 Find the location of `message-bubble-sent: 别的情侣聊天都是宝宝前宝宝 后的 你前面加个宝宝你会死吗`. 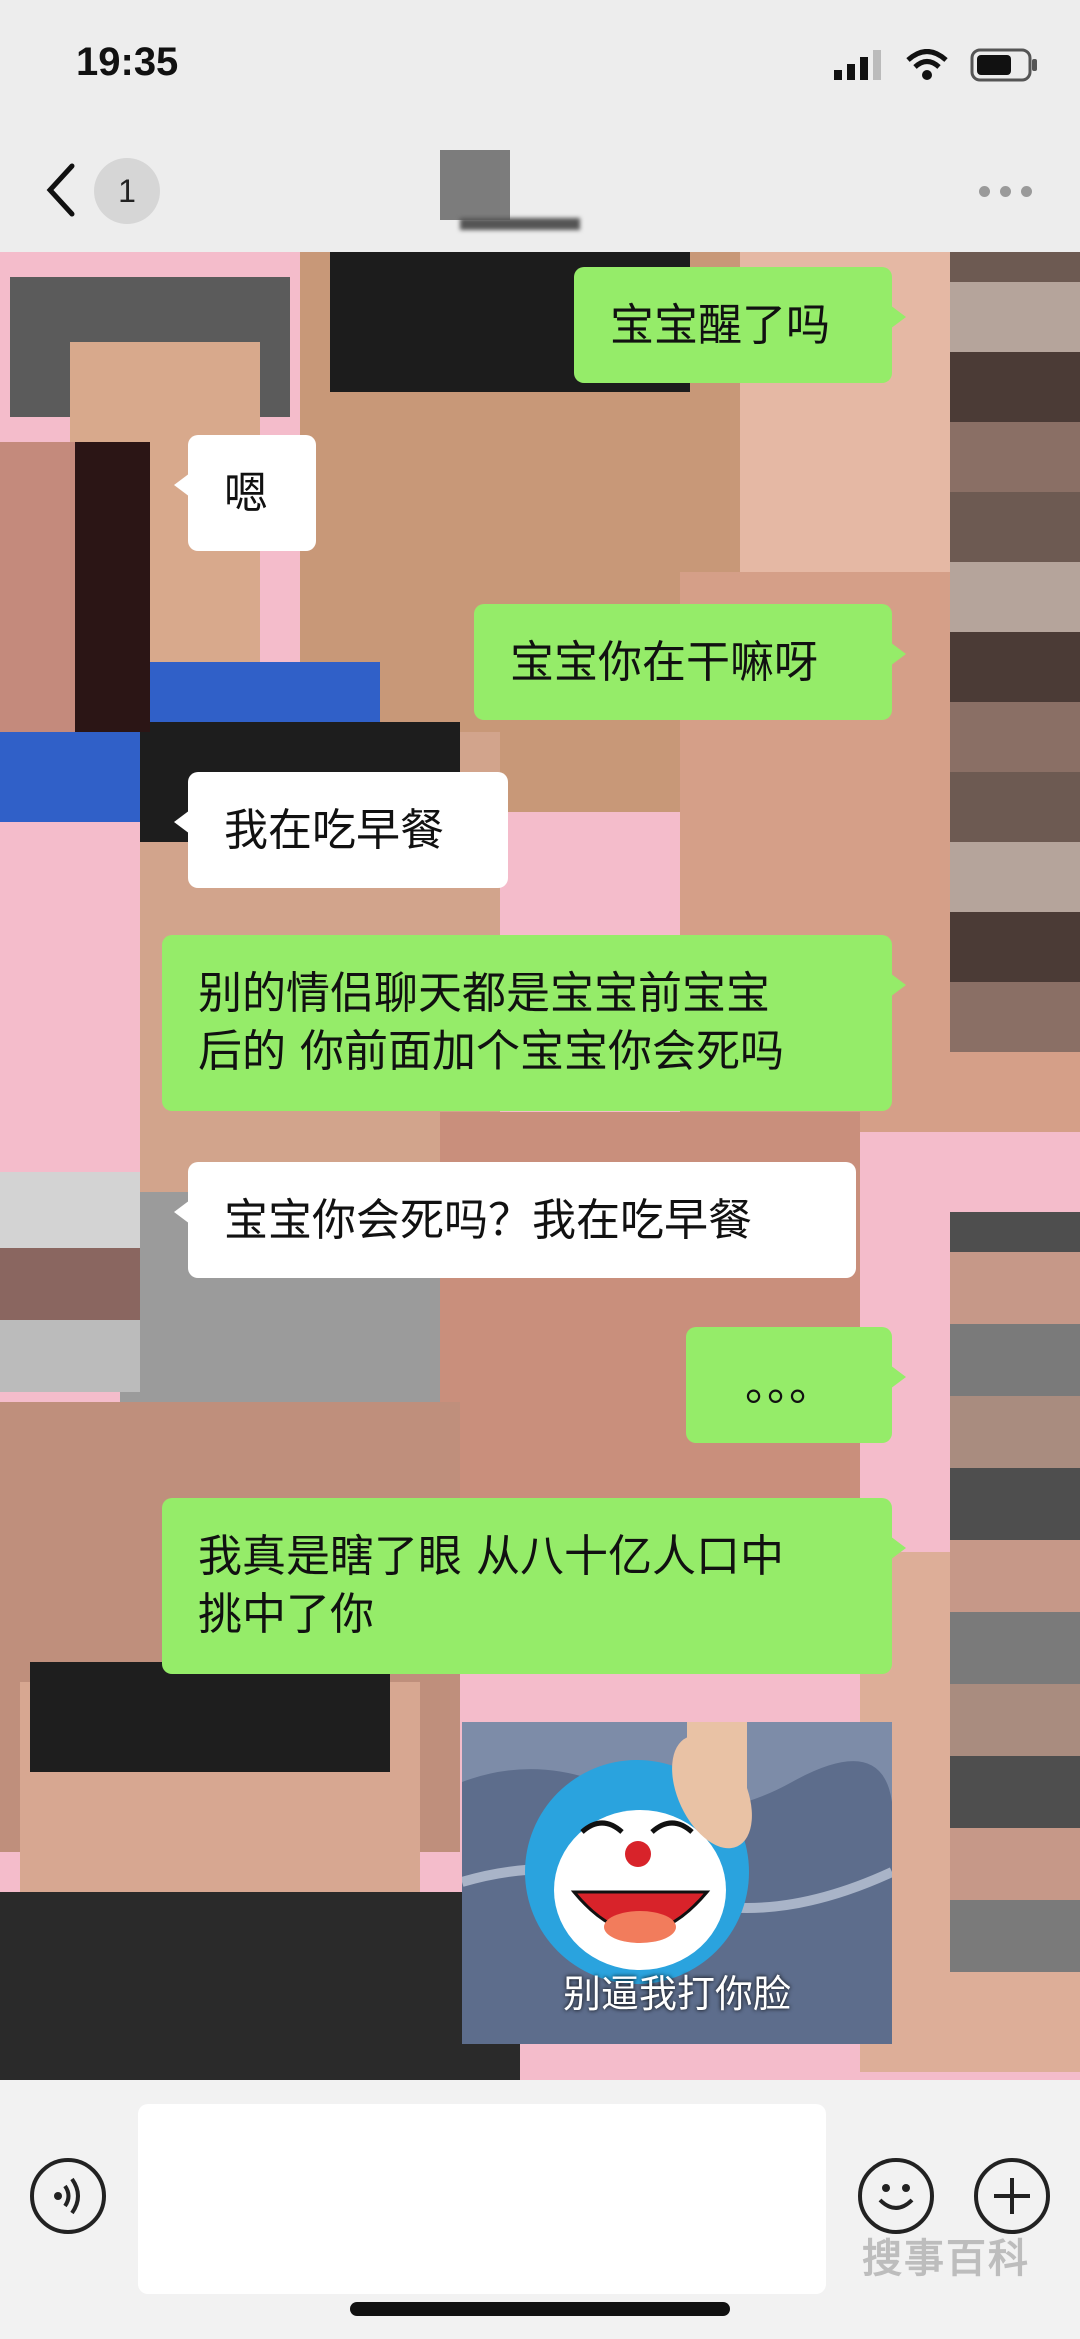

message-bubble-sent: 别的情侣聊天都是宝宝前宝宝 后的 你前面加个宝宝你会死吗 is located at coordinates (534, 1023).